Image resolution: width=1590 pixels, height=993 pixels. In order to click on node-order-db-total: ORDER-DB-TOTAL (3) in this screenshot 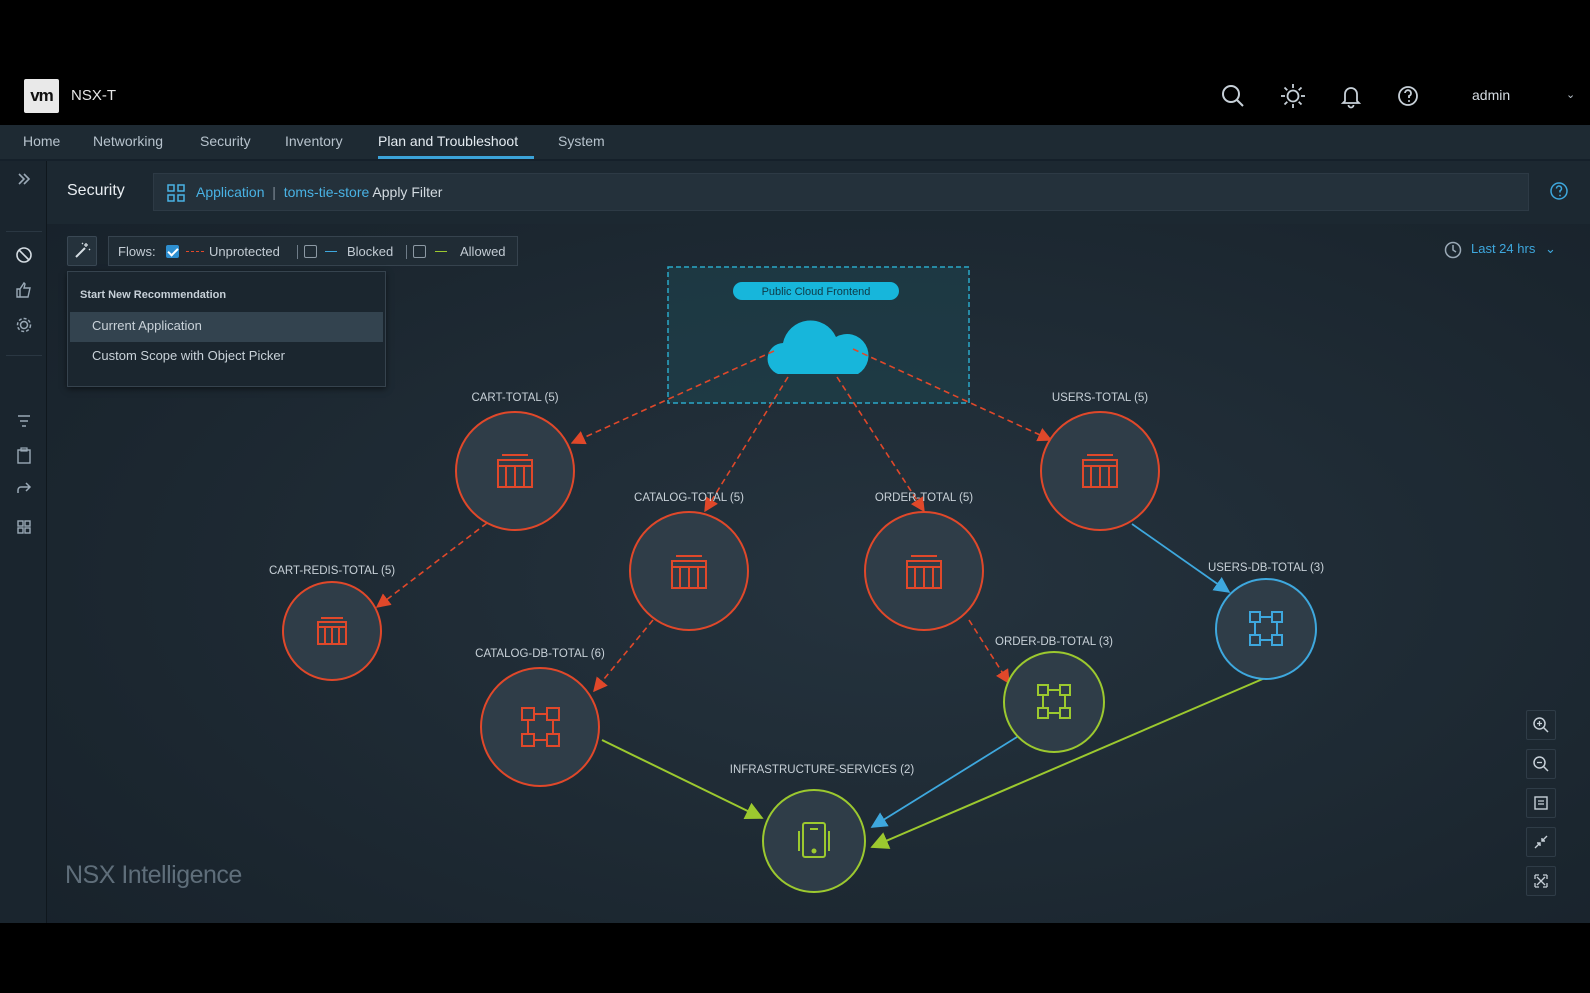, I will do `click(1054, 694)`.